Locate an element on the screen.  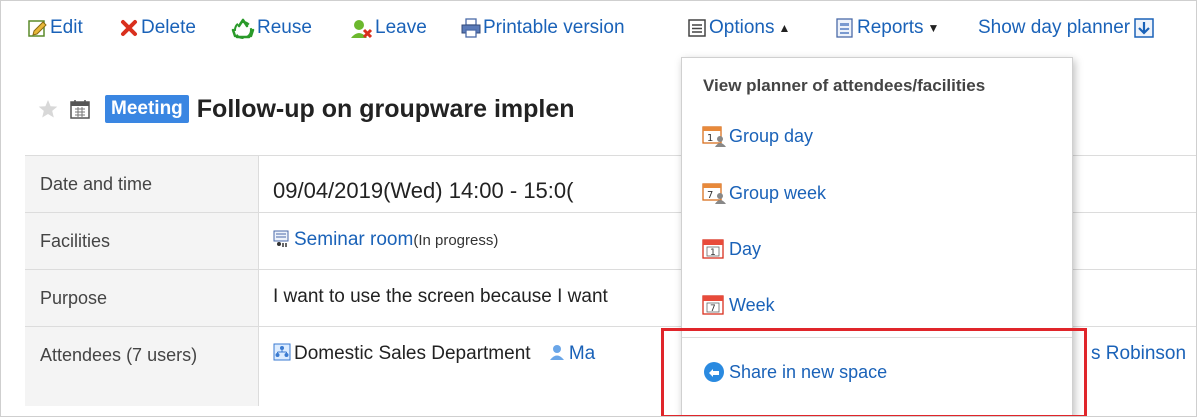
menu-item-day: 1 Day is located at coordinates (731, 249).